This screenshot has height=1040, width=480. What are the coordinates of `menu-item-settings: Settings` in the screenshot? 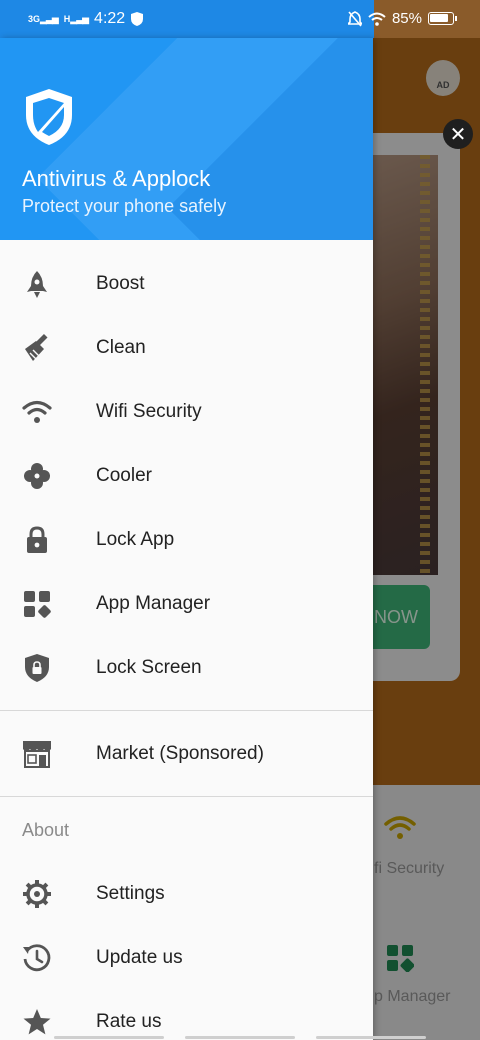 It's located at (186, 894).